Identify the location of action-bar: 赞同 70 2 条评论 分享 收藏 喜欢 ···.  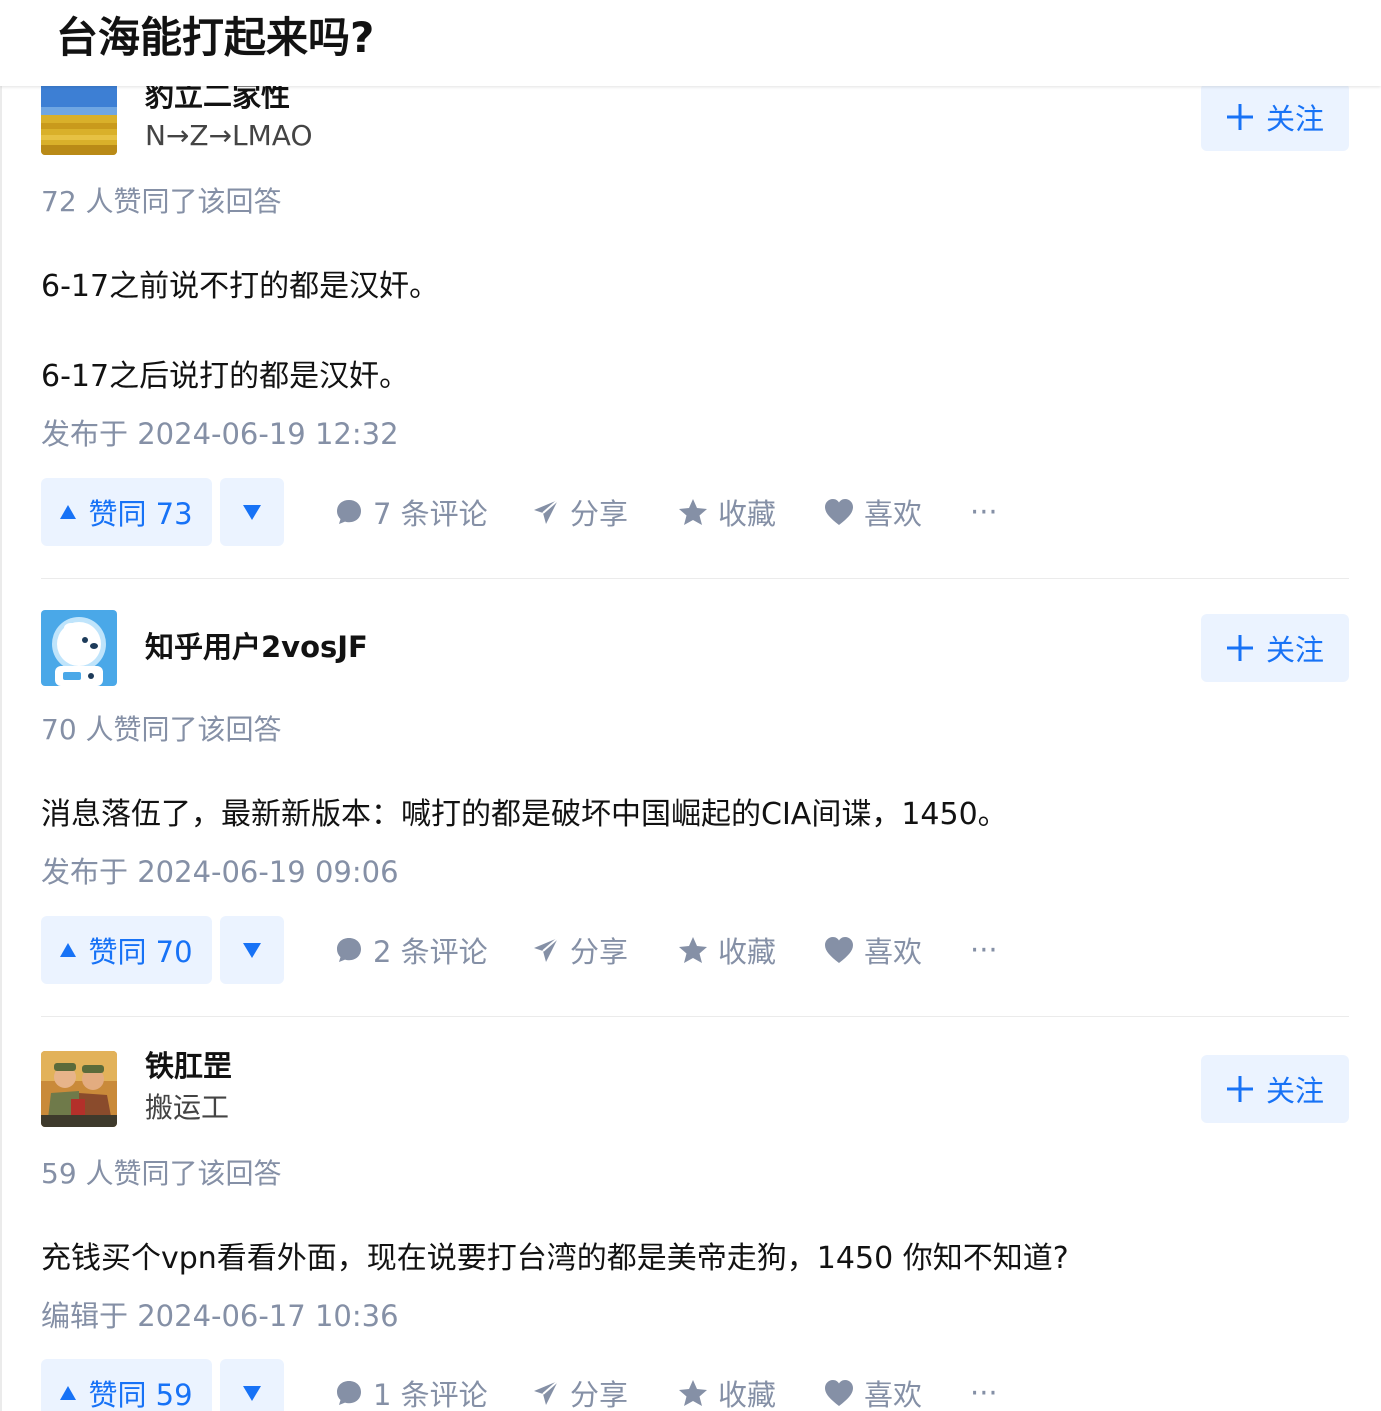
(690, 950).